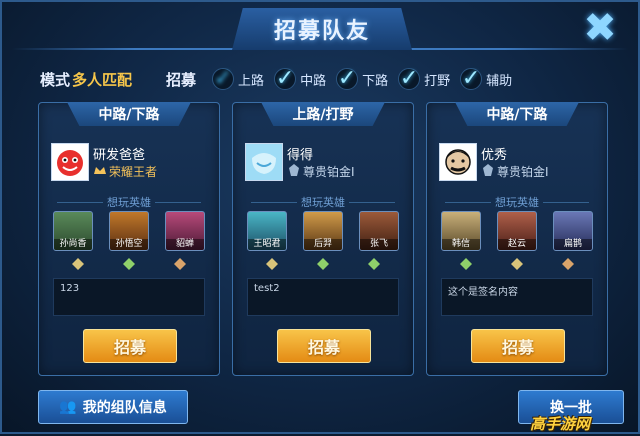 The height and width of the screenshot is (436, 640). I want to click on hero-name: 赵云, so click(517, 244).